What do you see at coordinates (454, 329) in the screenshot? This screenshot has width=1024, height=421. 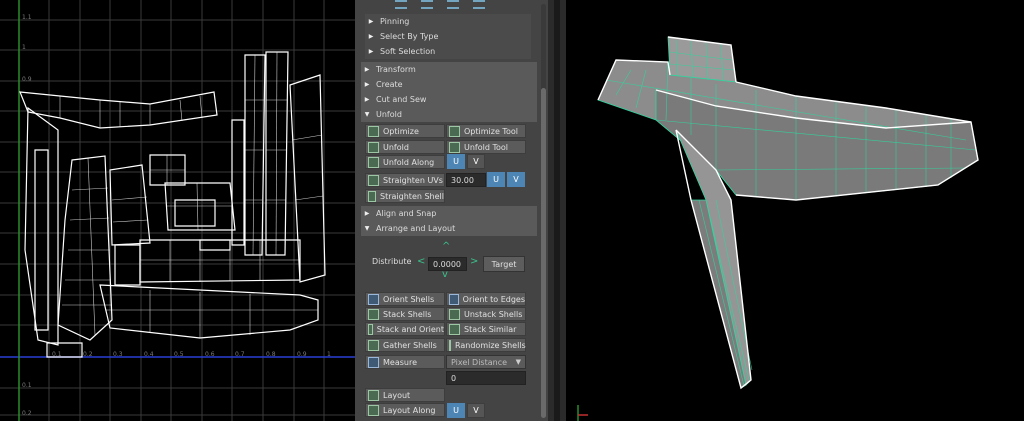 I see `stack-similar-icon` at bounding box center [454, 329].